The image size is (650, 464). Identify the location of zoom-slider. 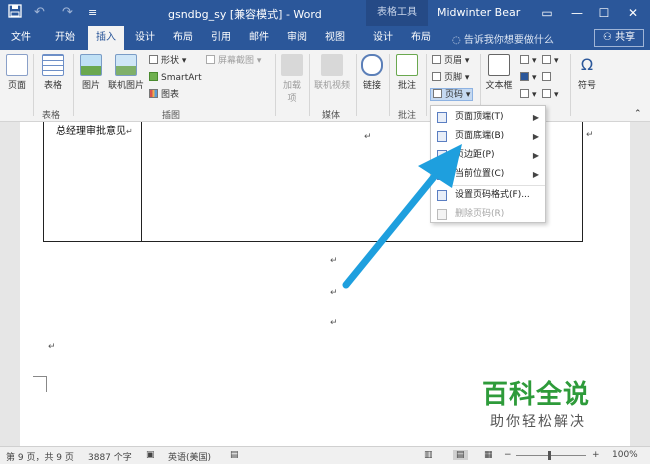
(551, 455).